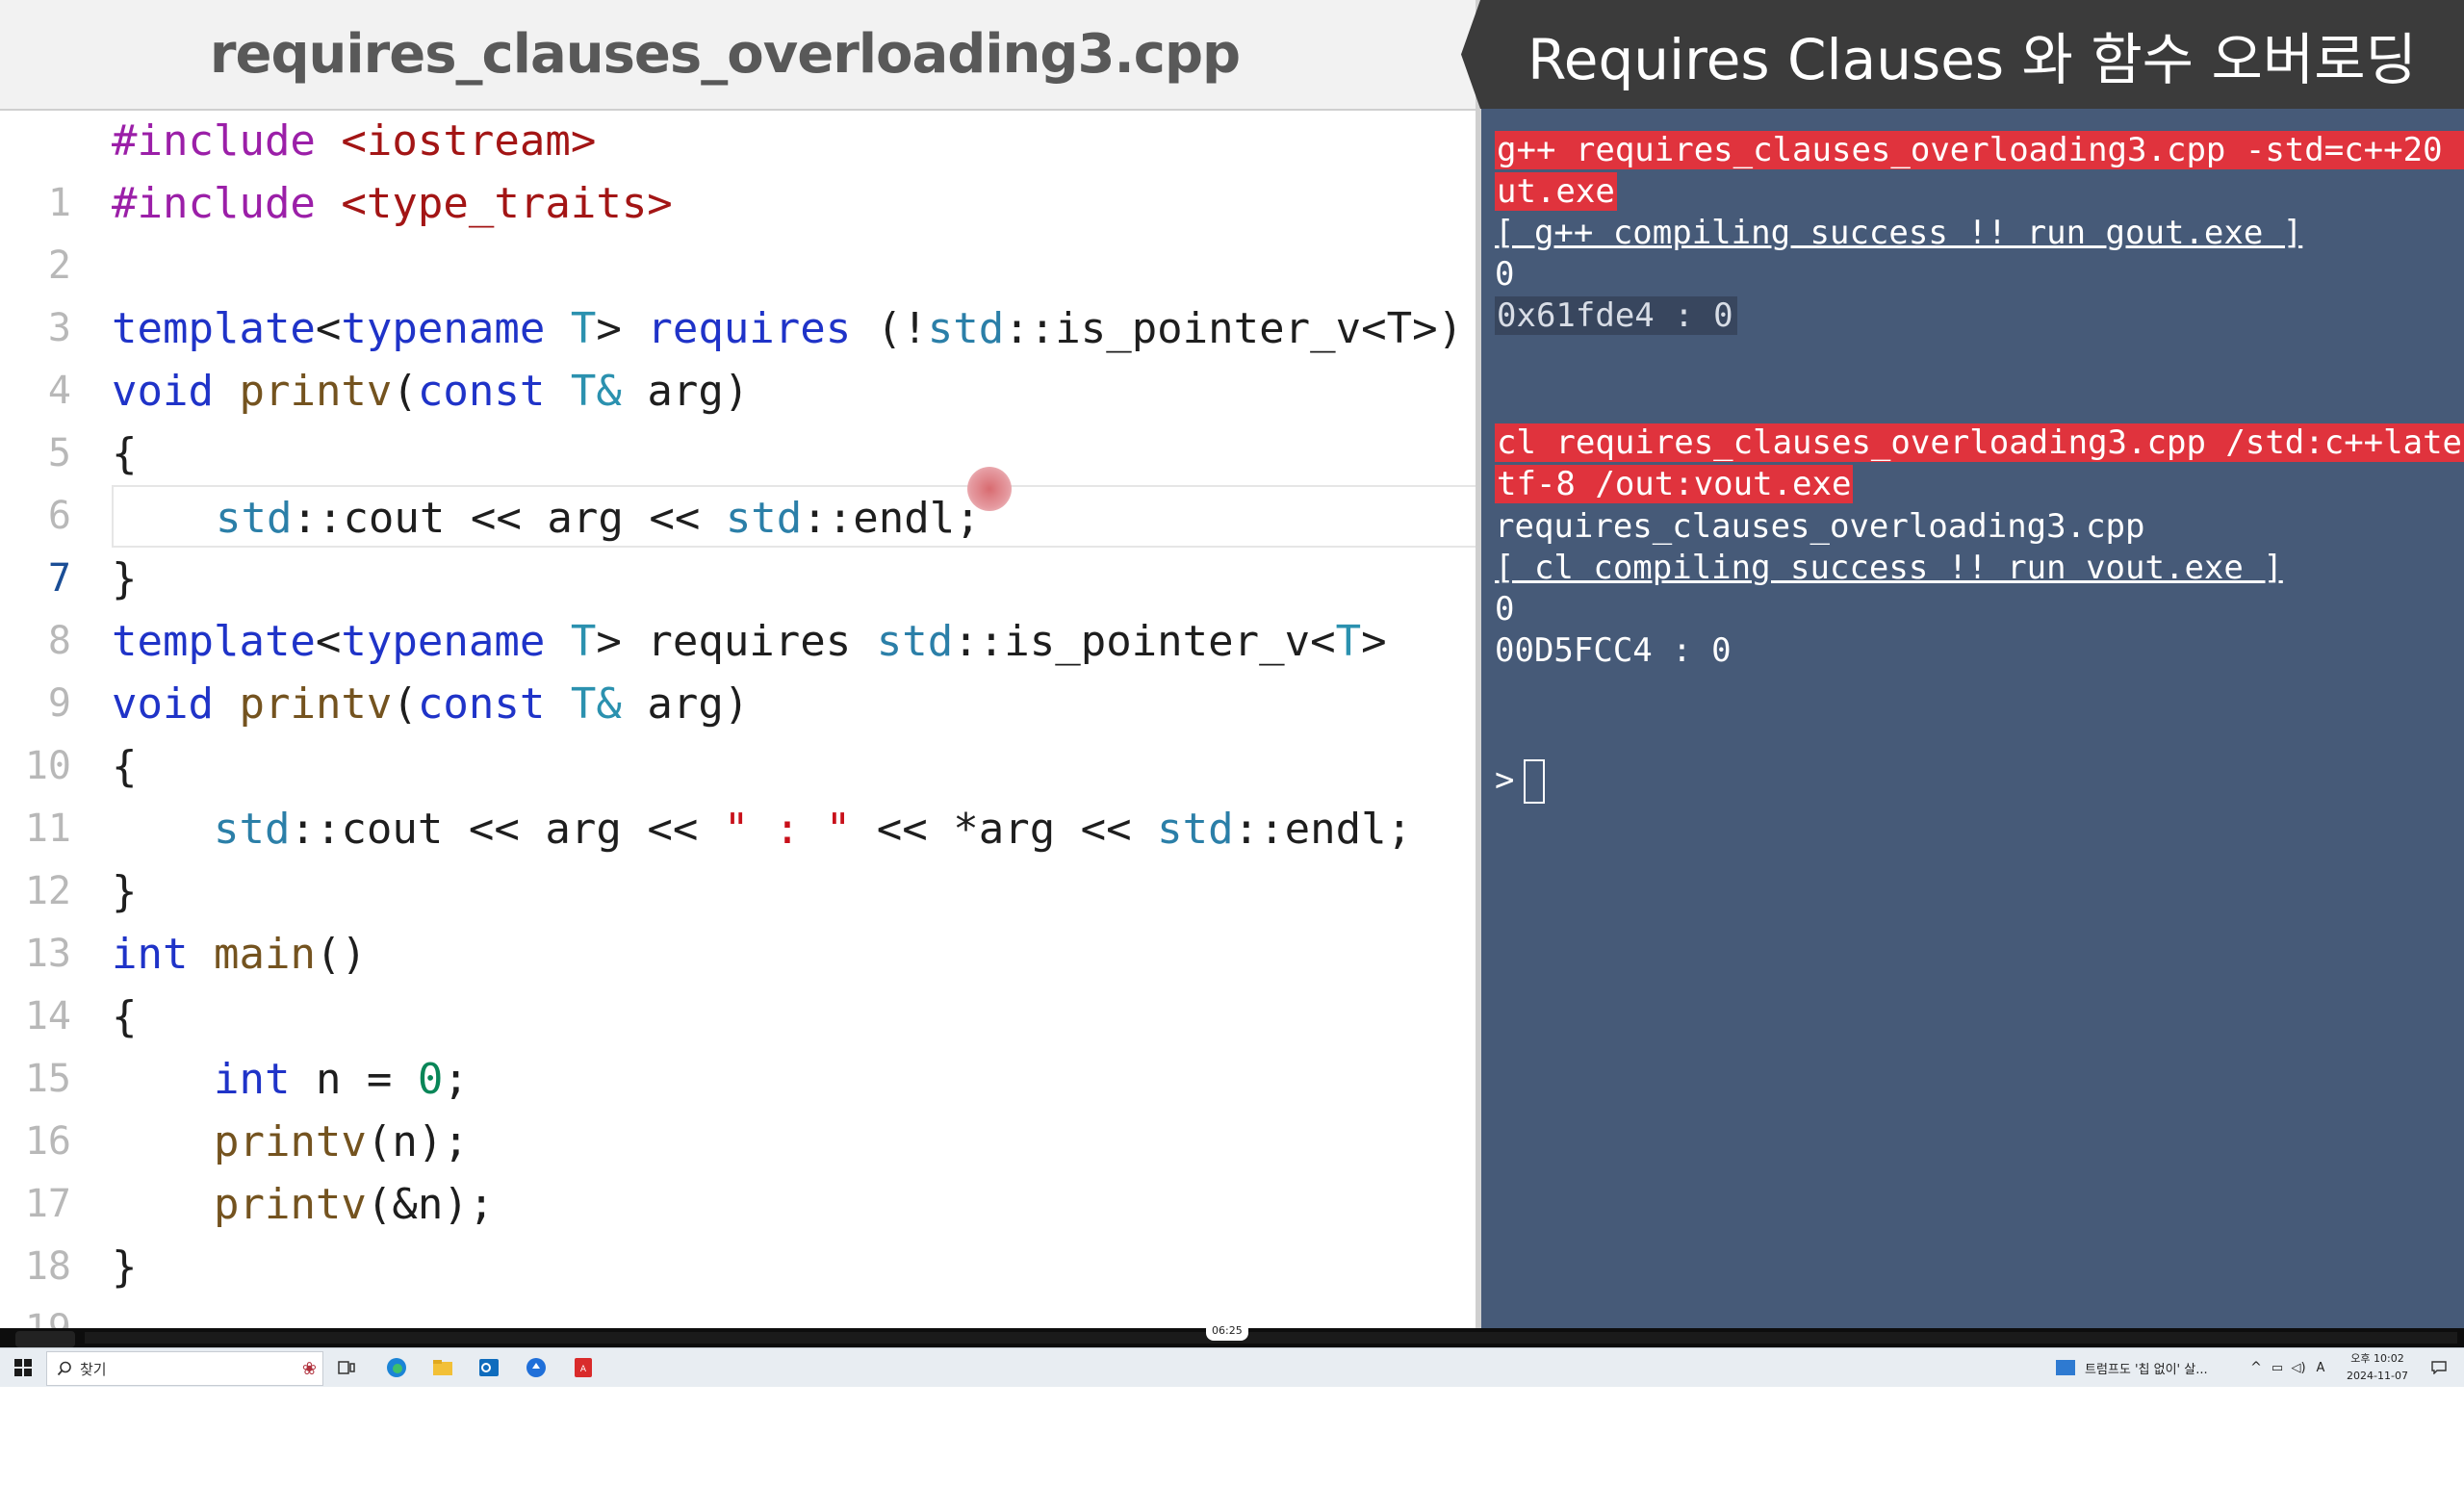  I want to click on clock-time: 오후 10:02, so click(2377, 1358).